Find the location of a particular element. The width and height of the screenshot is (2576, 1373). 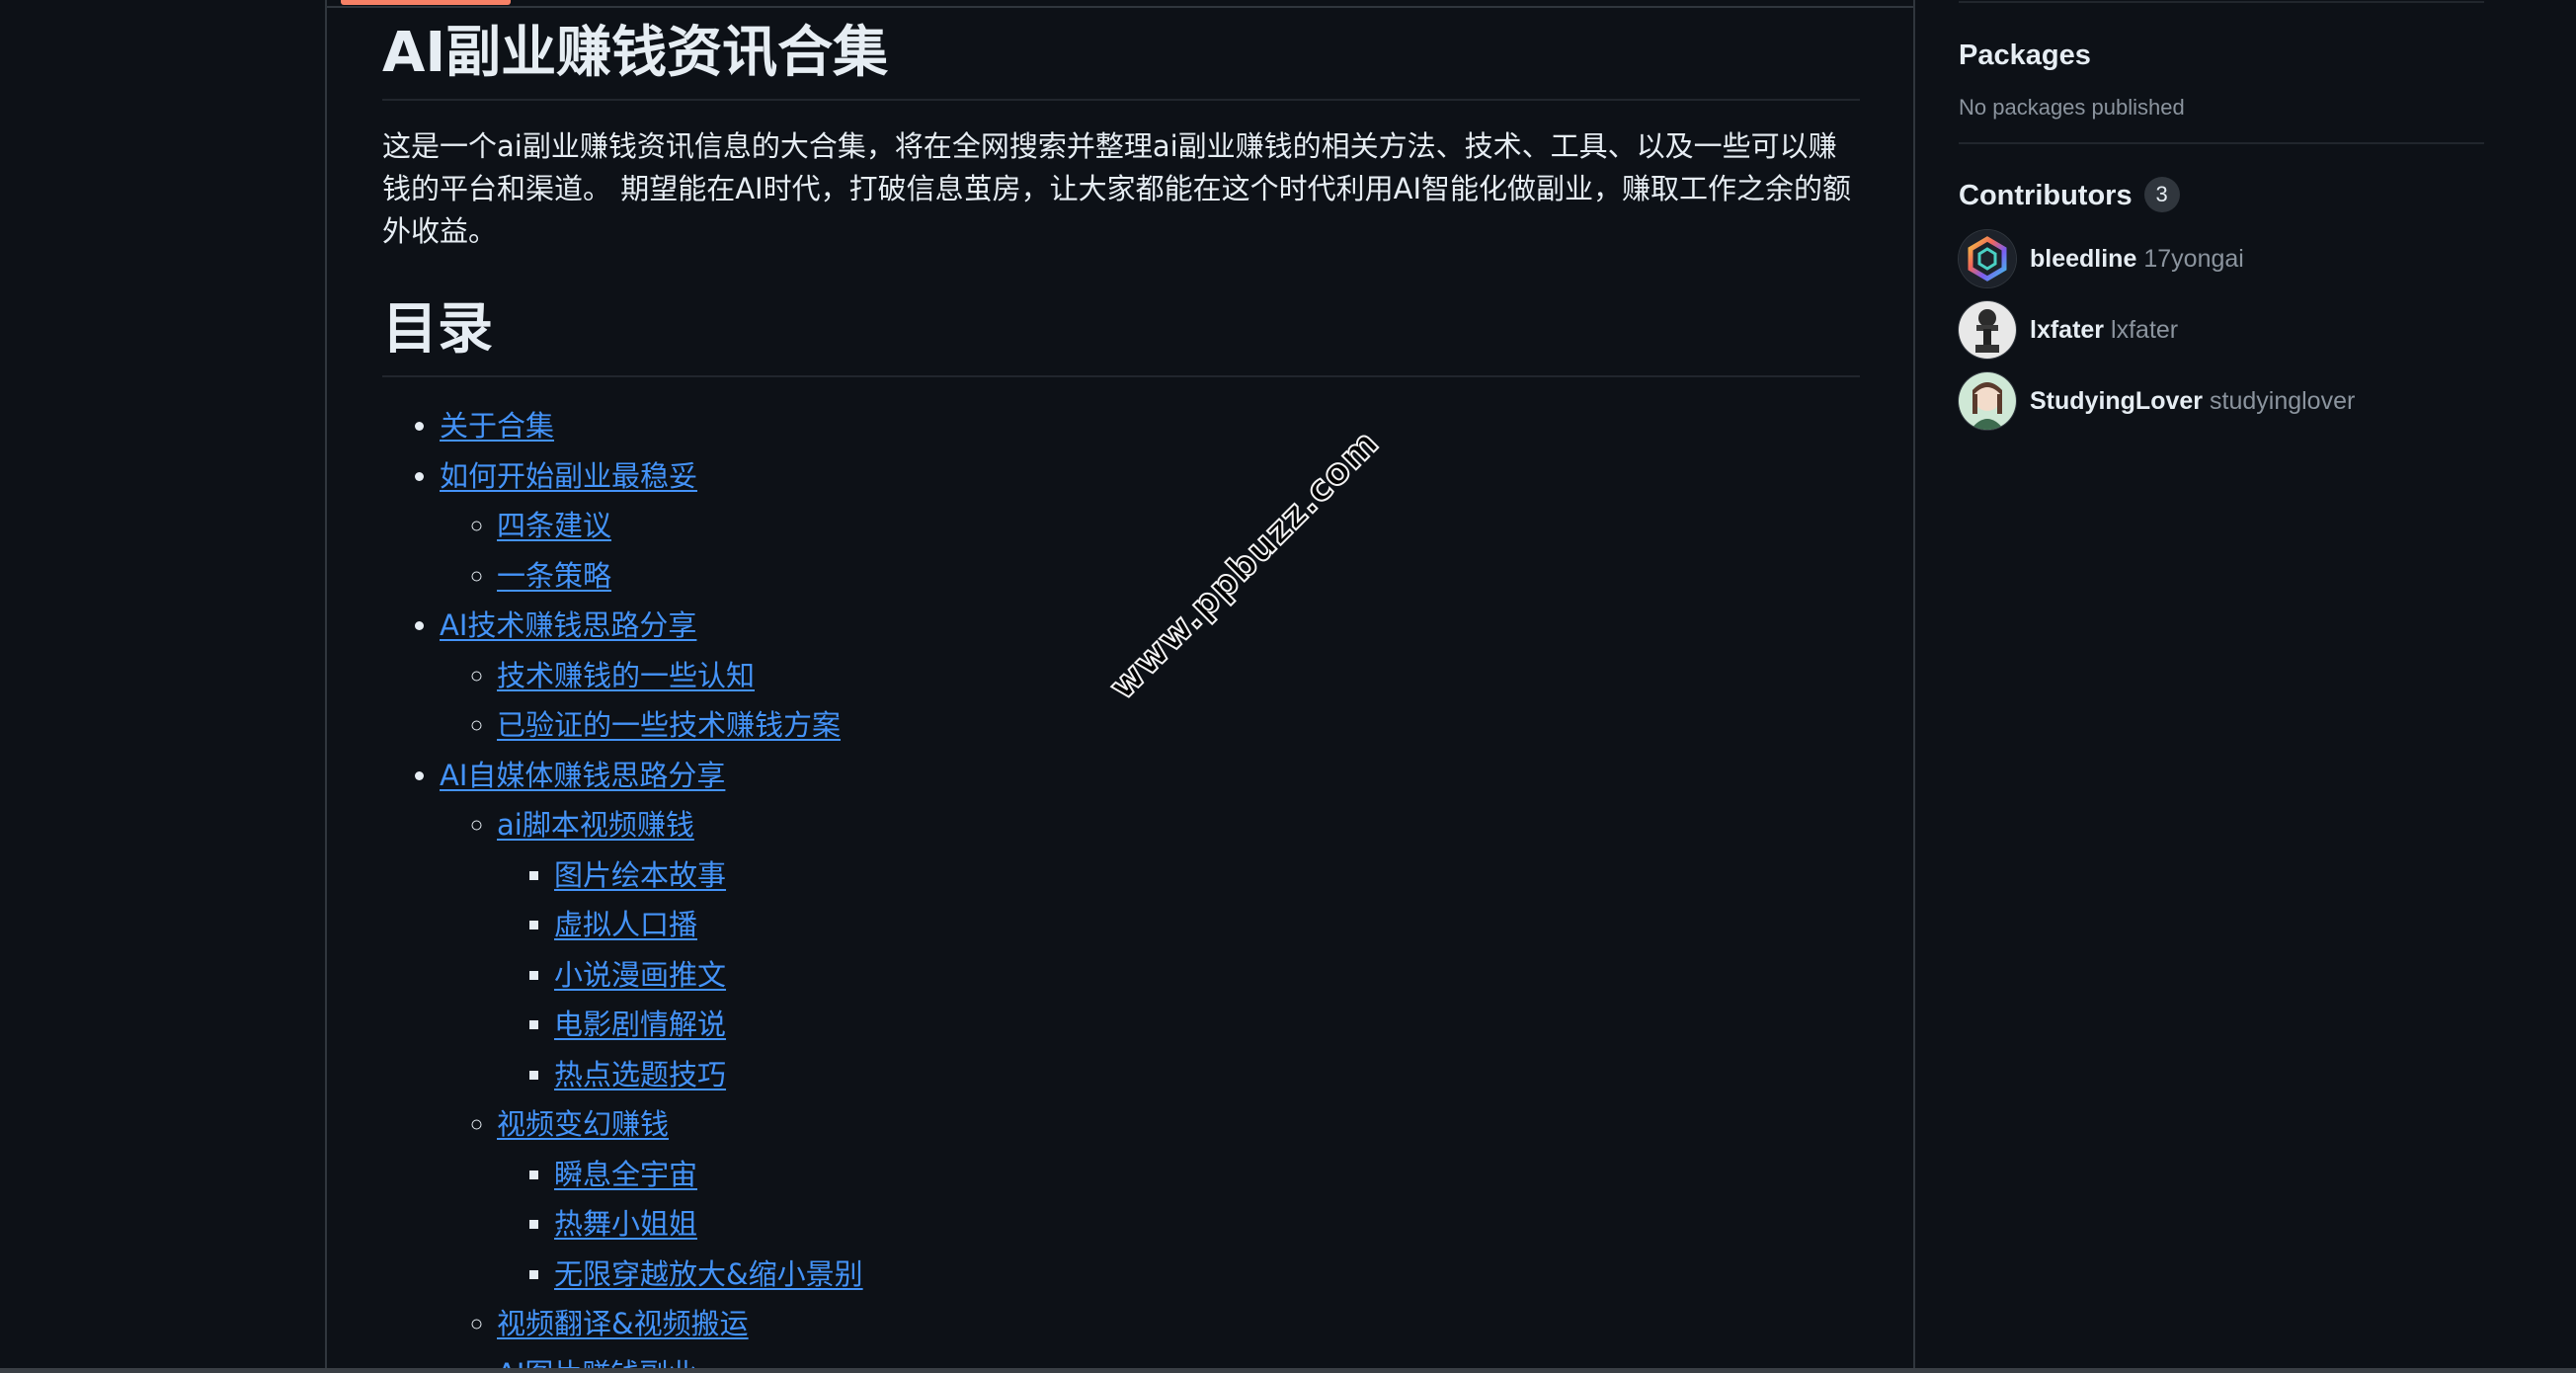

contributor-row: lxfater lxfater is located at coordinates (2221, 330).